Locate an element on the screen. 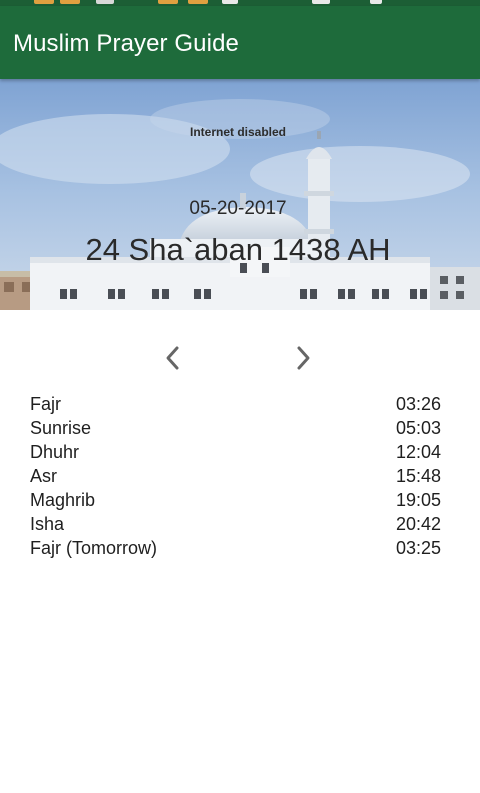  prayer-name: Fajr is located at coordinates (45, 404).